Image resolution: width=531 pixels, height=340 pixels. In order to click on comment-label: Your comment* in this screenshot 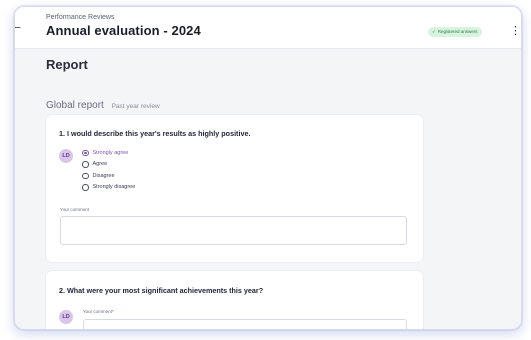, I will do `click(98, 311)`.